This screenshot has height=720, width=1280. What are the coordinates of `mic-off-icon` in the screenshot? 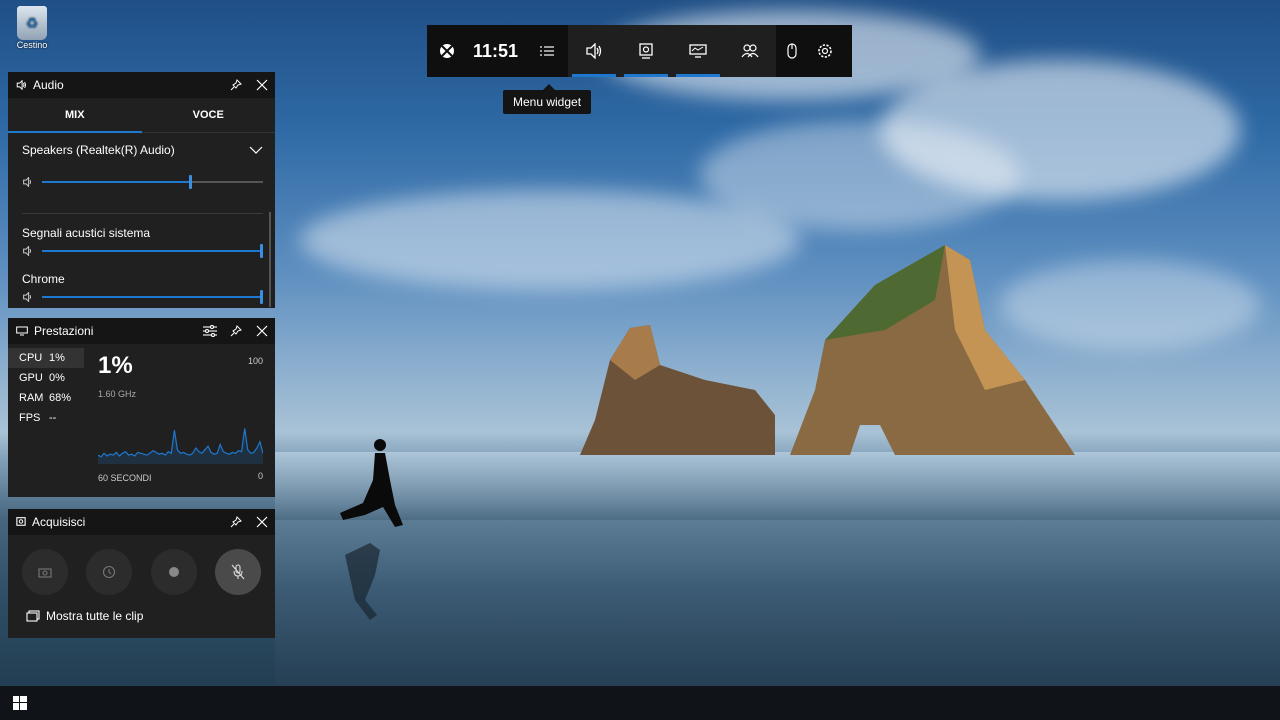 It's located at (238, 572).